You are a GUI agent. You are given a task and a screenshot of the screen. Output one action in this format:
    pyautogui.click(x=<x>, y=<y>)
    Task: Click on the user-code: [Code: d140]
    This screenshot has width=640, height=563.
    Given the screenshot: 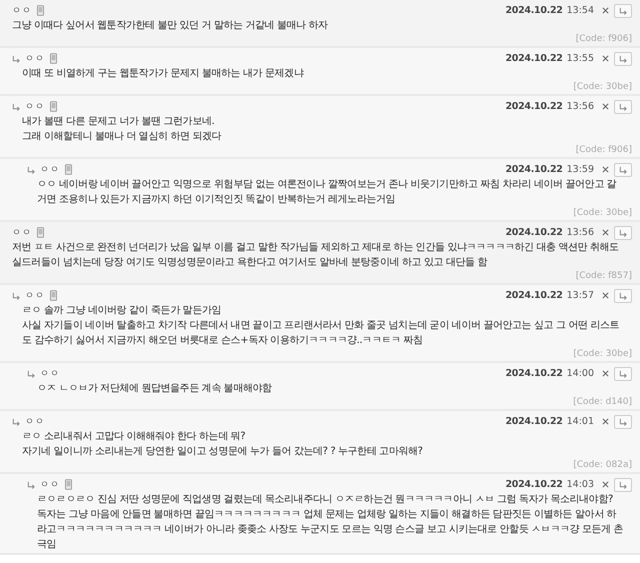 What is the action you would take?
    pyautogui.click(x=602, y=402)
    